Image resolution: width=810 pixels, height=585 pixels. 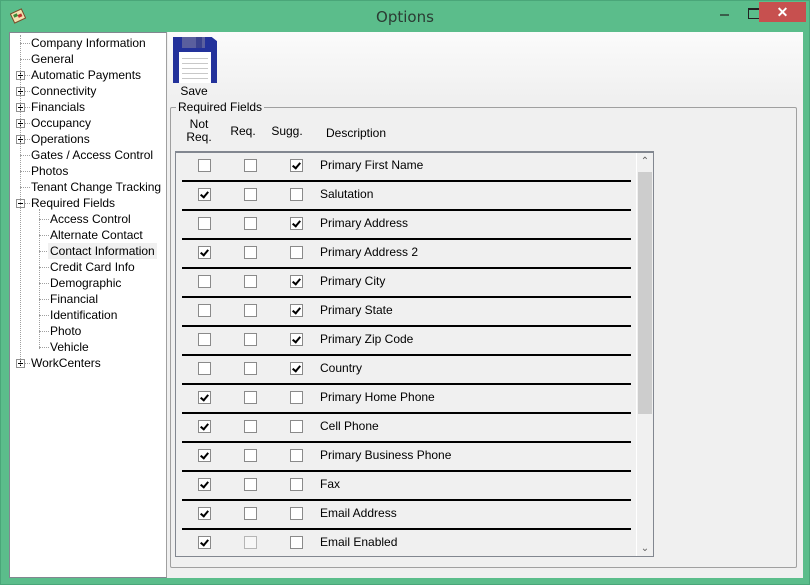 I want to click on tree-item-label: Demographic, so click(x=86, y=283).